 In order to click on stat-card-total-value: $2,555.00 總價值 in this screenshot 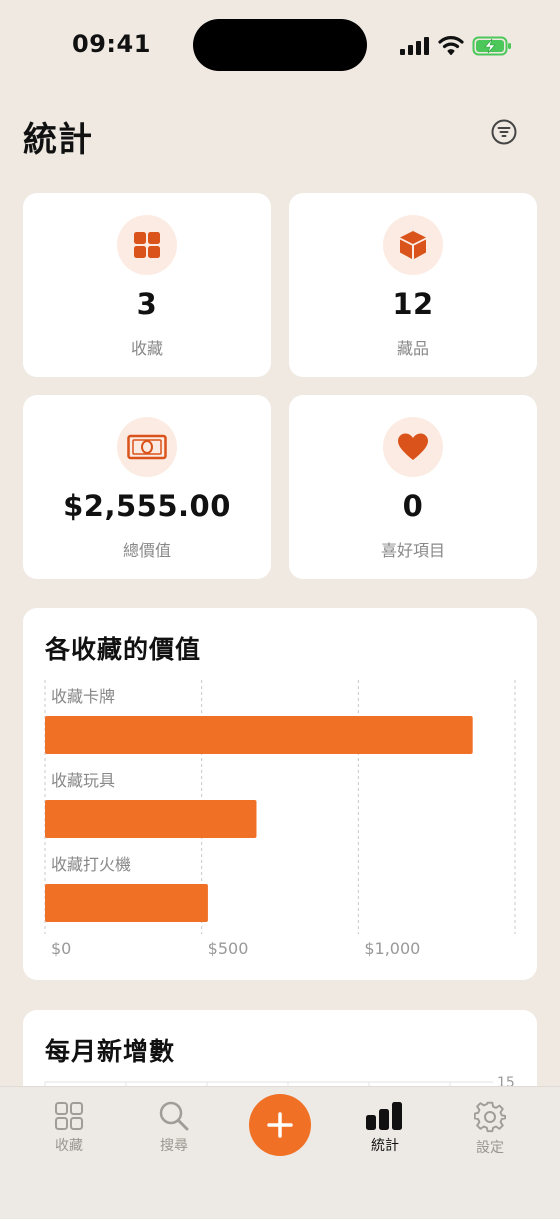, I will do `click(147, 487)`.